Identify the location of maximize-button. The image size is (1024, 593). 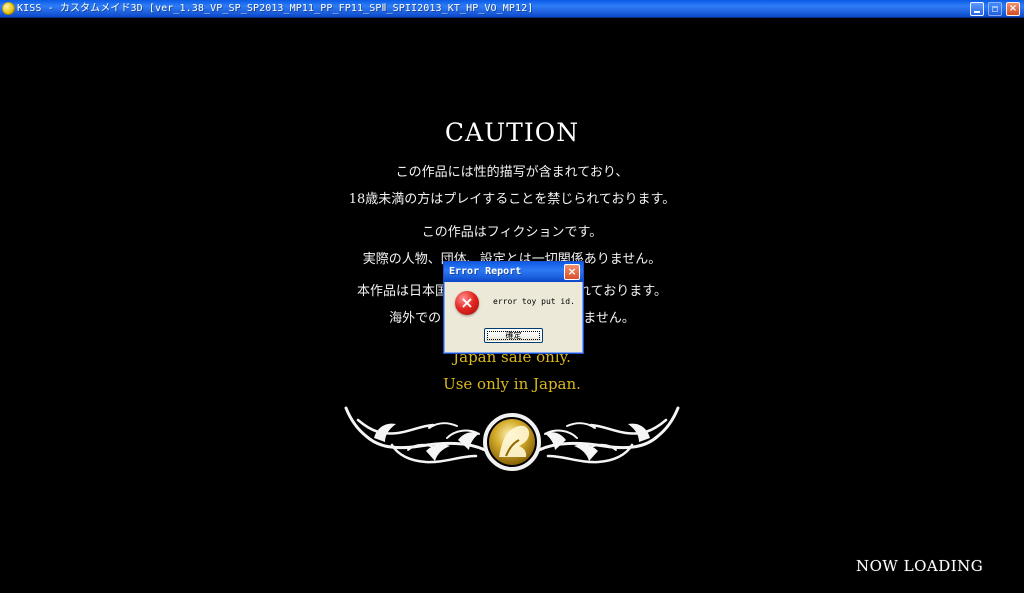
(995, 9).